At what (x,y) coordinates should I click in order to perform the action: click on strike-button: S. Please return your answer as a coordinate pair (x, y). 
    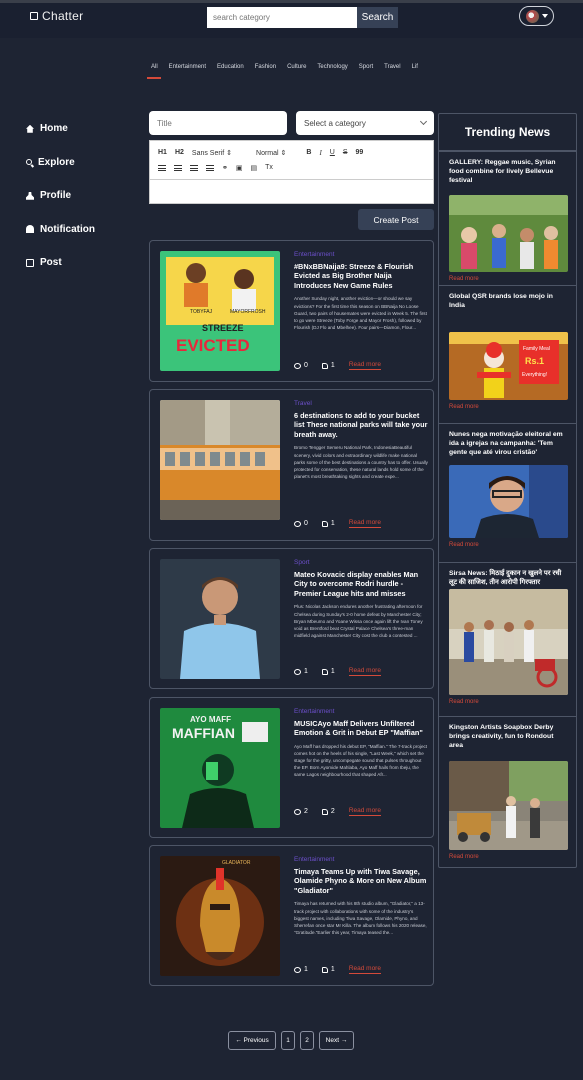
    Looking at the image, I should click on (345, 152).